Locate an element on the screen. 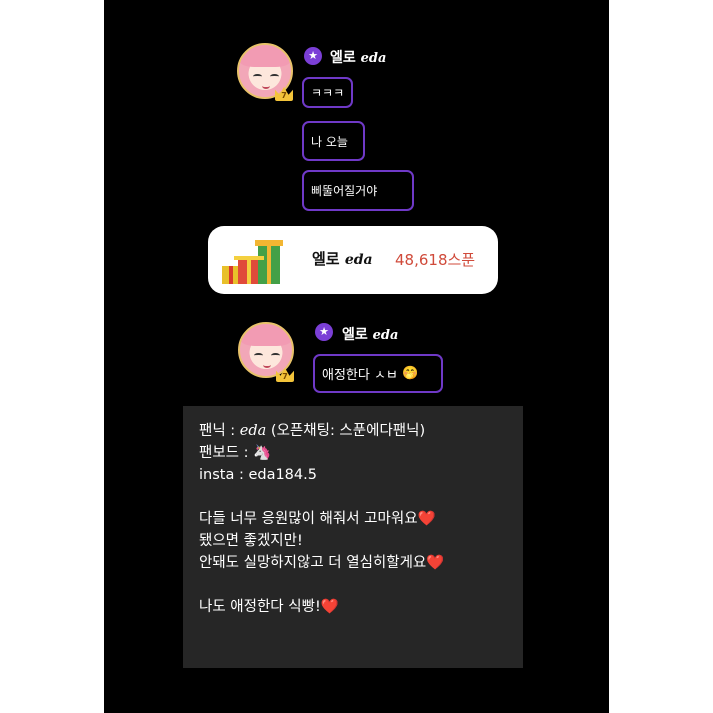 This screenshot has height=713, width=713. chat-message: ㅋㅋㅋ is located at coordinates (327, 92).